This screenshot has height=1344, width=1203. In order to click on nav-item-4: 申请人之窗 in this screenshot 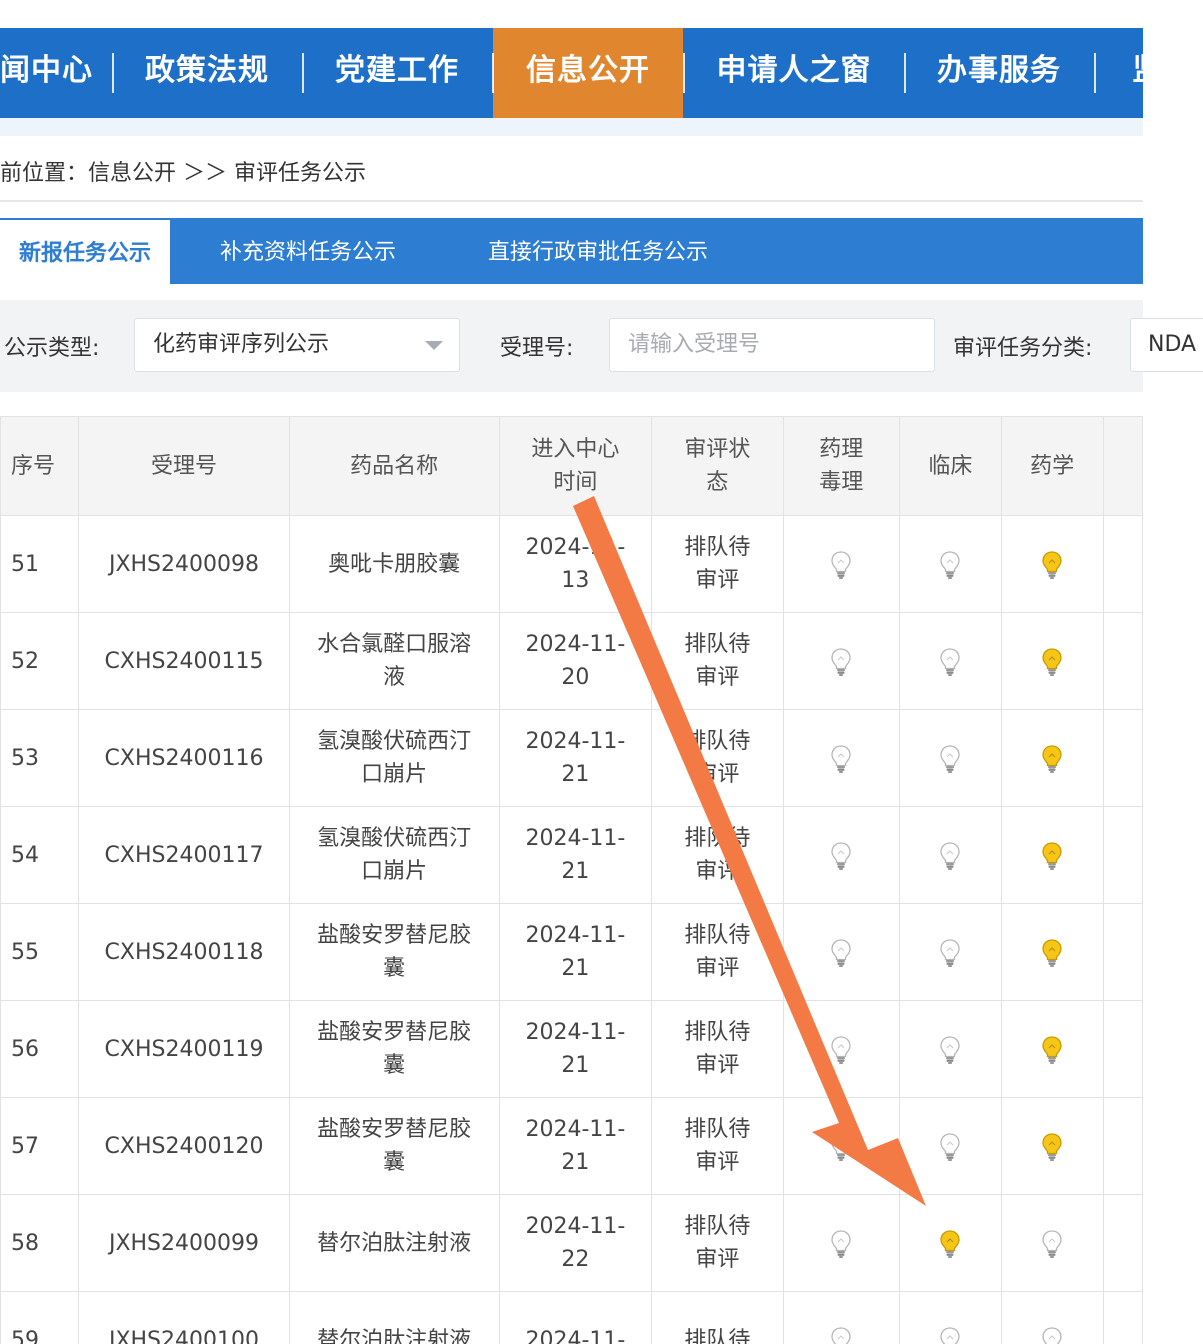, I will do `click(794, 73)`.